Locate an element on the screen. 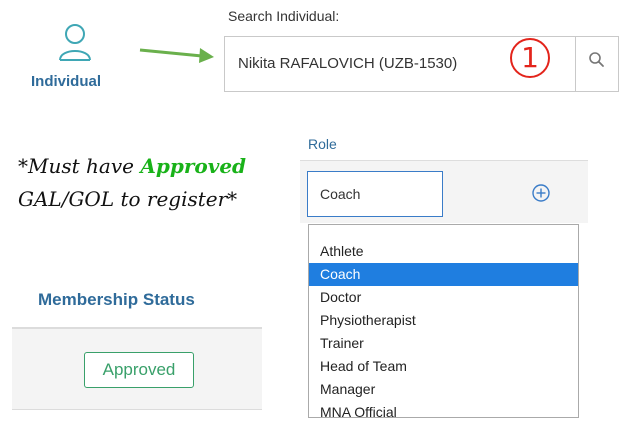 This screenshot has height=424, width=619. status-badge: Approved is located at coordinates (139, 370).